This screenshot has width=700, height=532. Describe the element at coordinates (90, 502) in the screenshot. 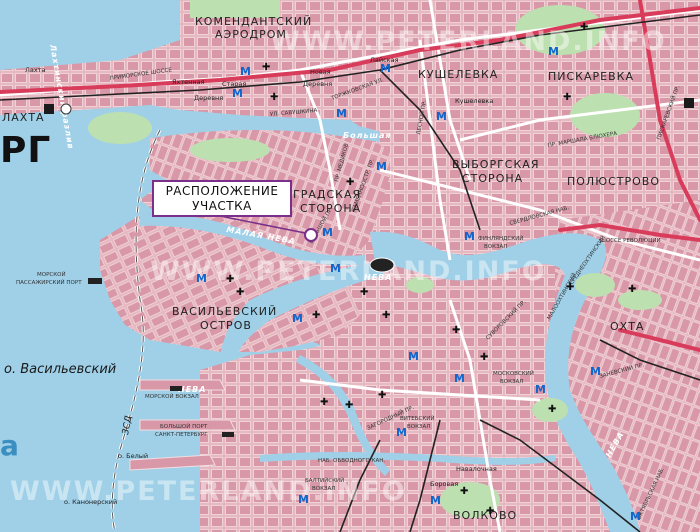

I see `island-kanonersky: о. Канонерский` at that location.